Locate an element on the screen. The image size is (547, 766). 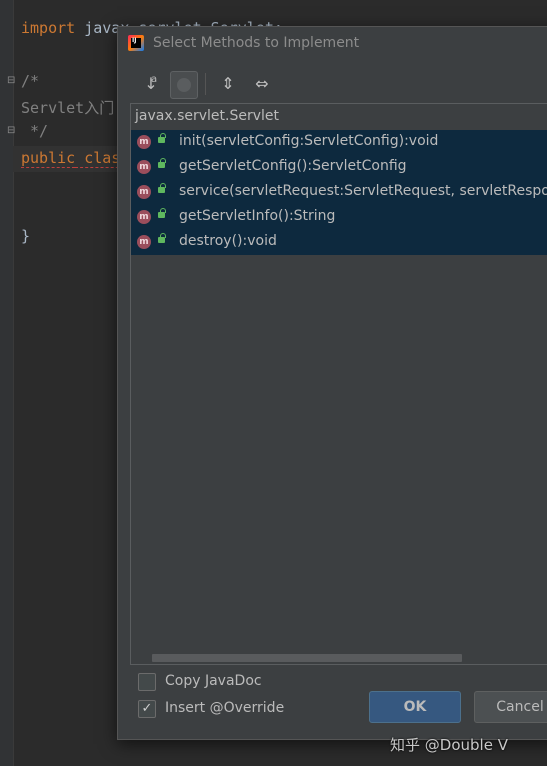
horizontal-scrollbar is located at coordinates (307, 658).